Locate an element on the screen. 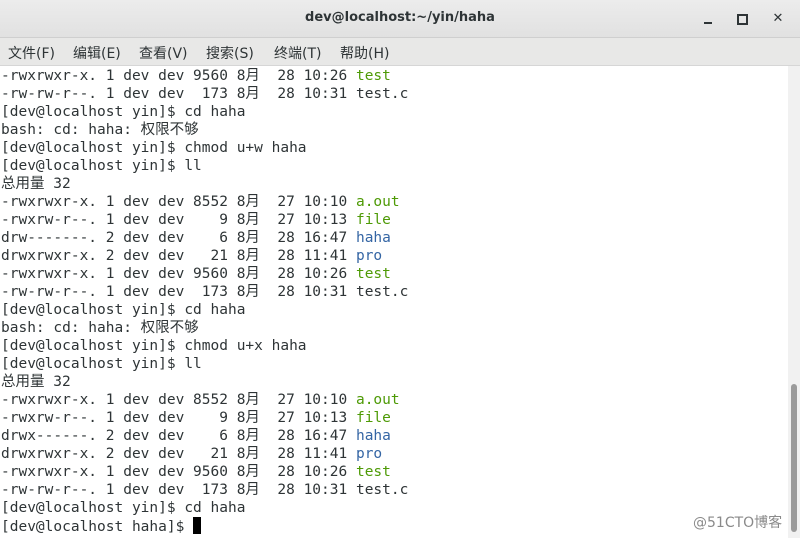  terminal-line: drw-------. 2 dev dev 6 8月 28 16:47 haha is located at coordinates (196, 238).